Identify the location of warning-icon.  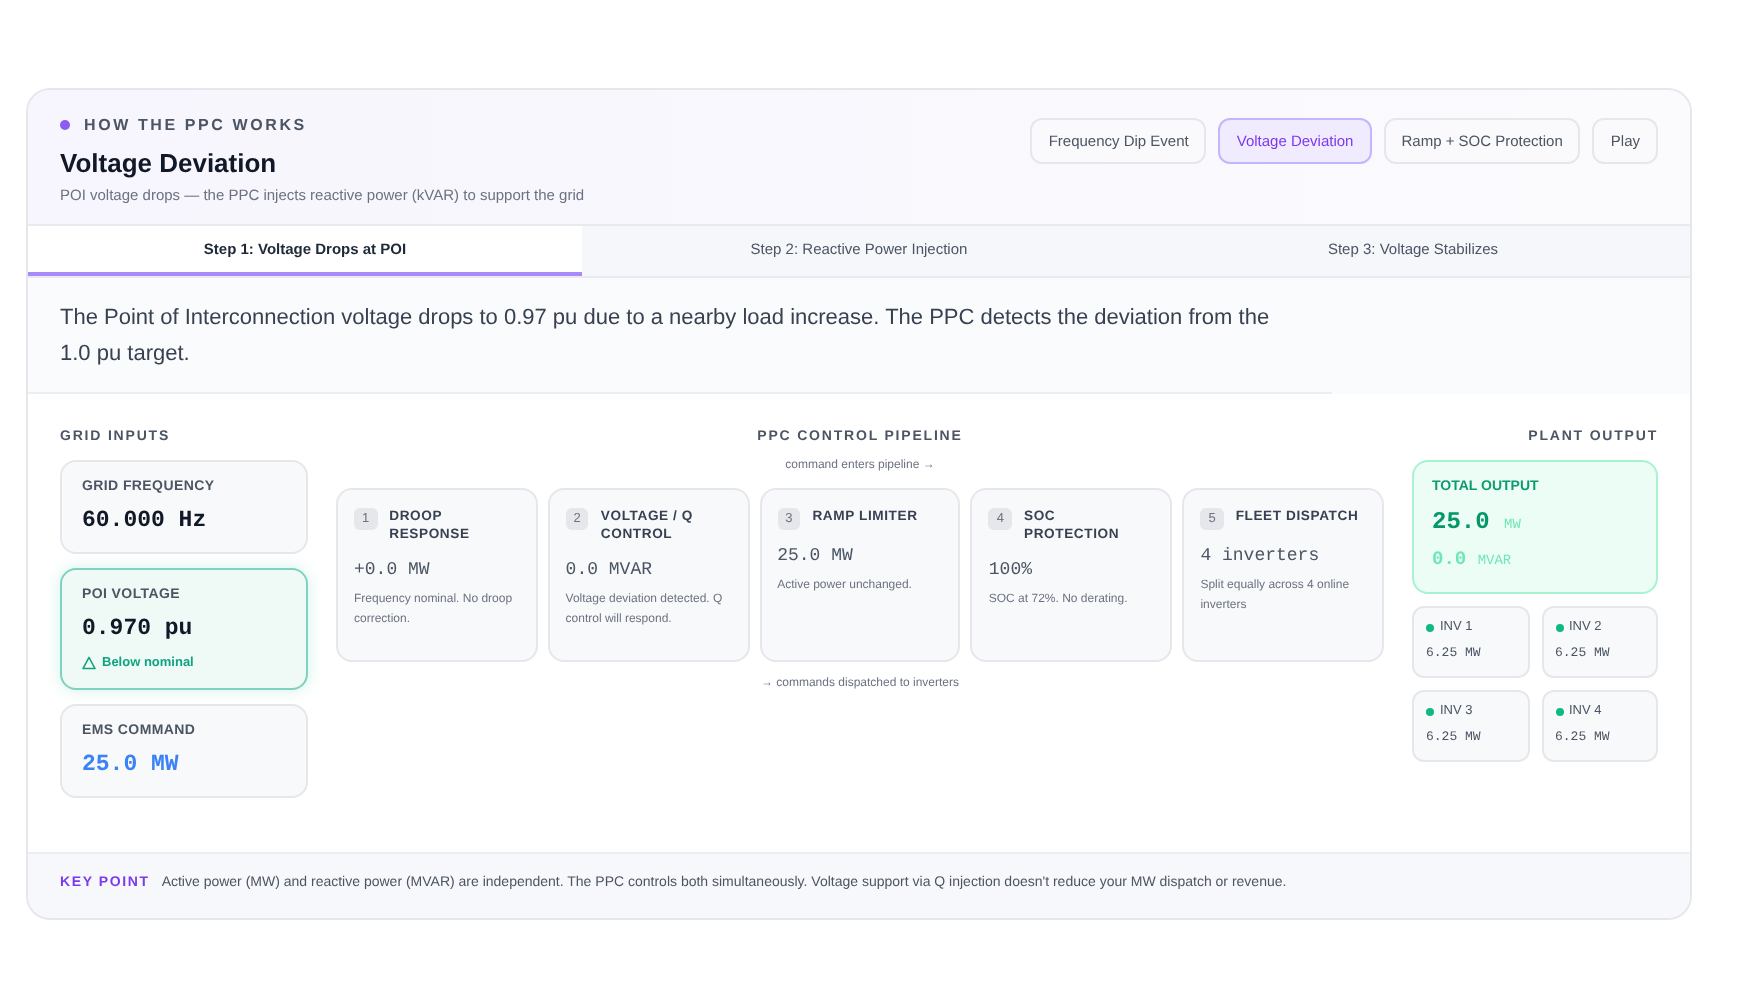
(89, 663).